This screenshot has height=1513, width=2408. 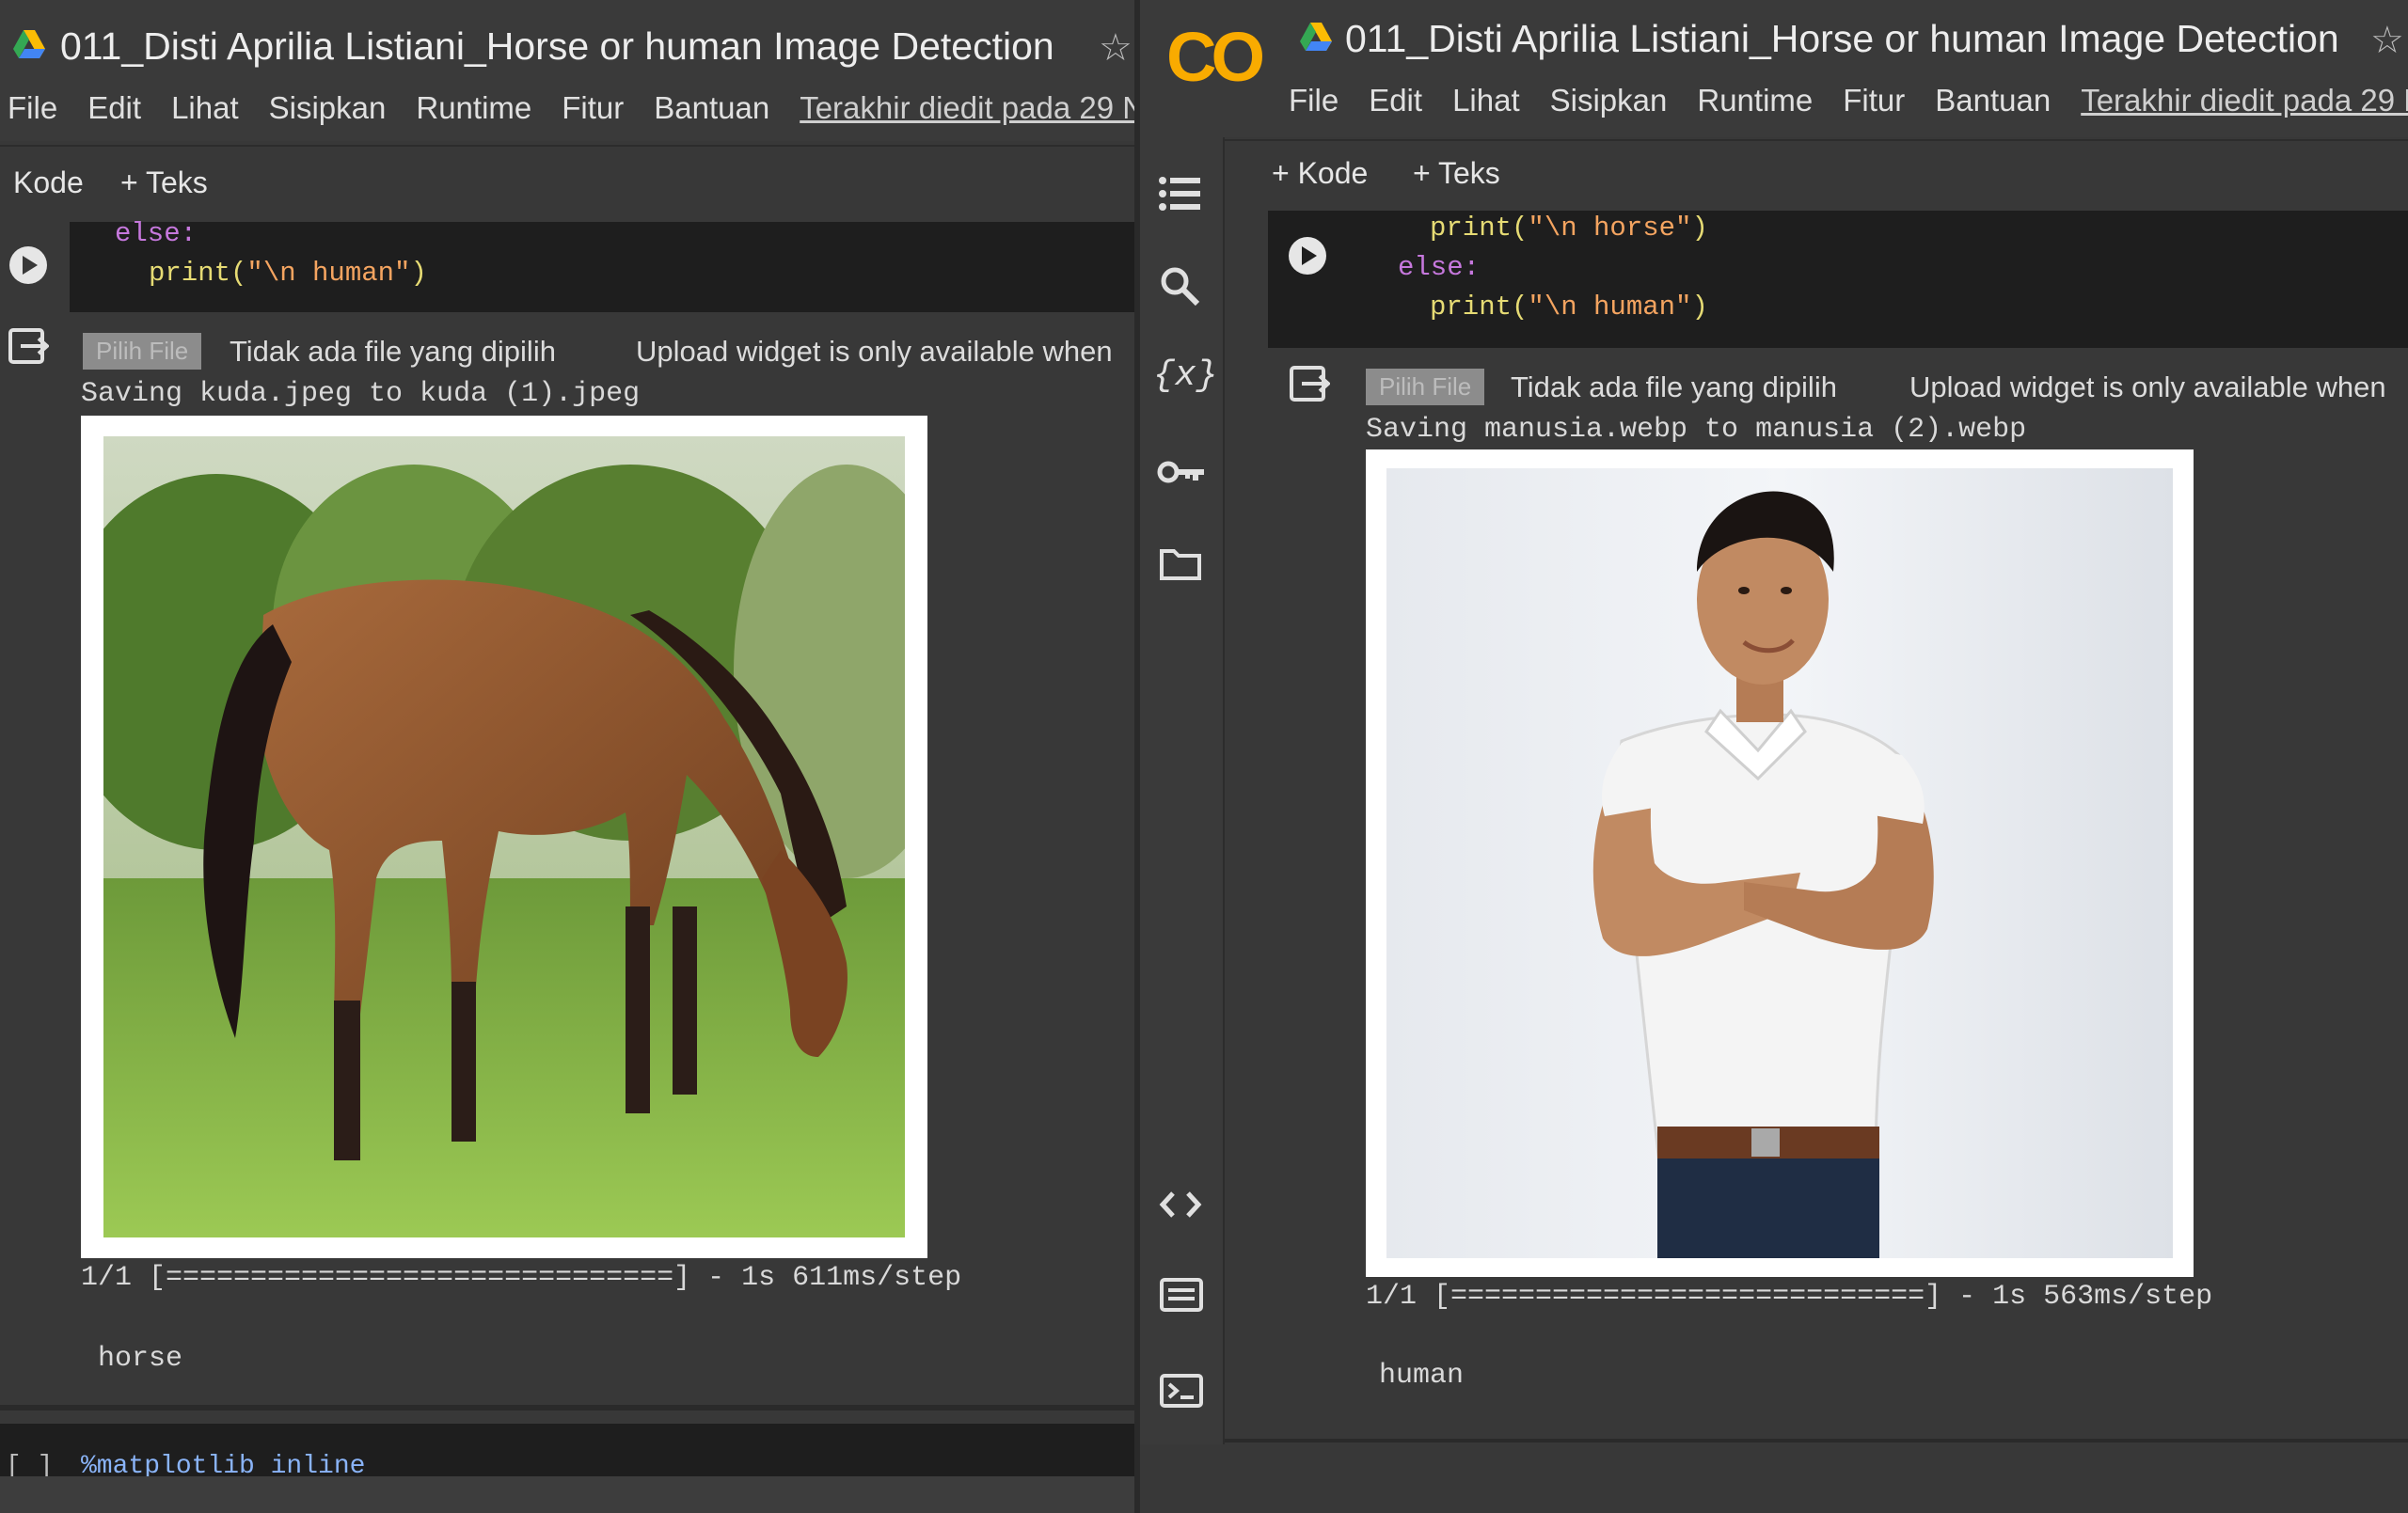 What do you see at coordinates (1610, 228) in the screenshot?
I see `code-string: "\n horse"` at bounding box center [1610, 228].